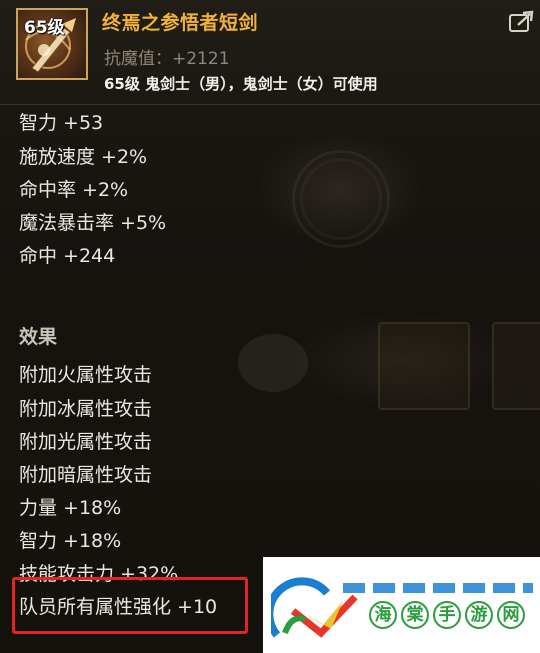 The height and width of the screenshot is (653, 540). I want to click on stat-line: 命中 +244, so click(67, 256).